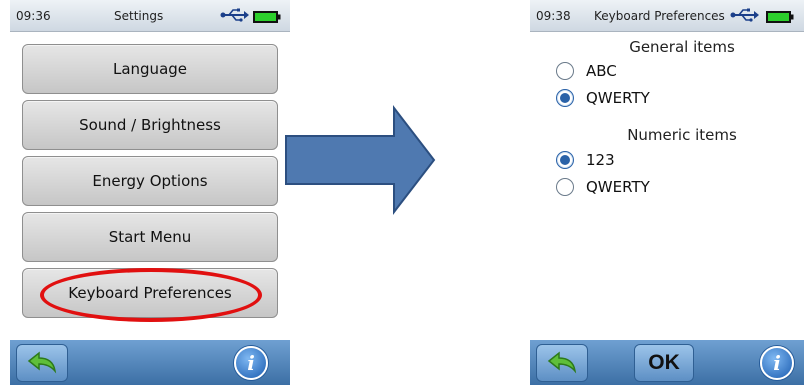  I want to click on menu-button-label: Energy Options, so click(150, 181).